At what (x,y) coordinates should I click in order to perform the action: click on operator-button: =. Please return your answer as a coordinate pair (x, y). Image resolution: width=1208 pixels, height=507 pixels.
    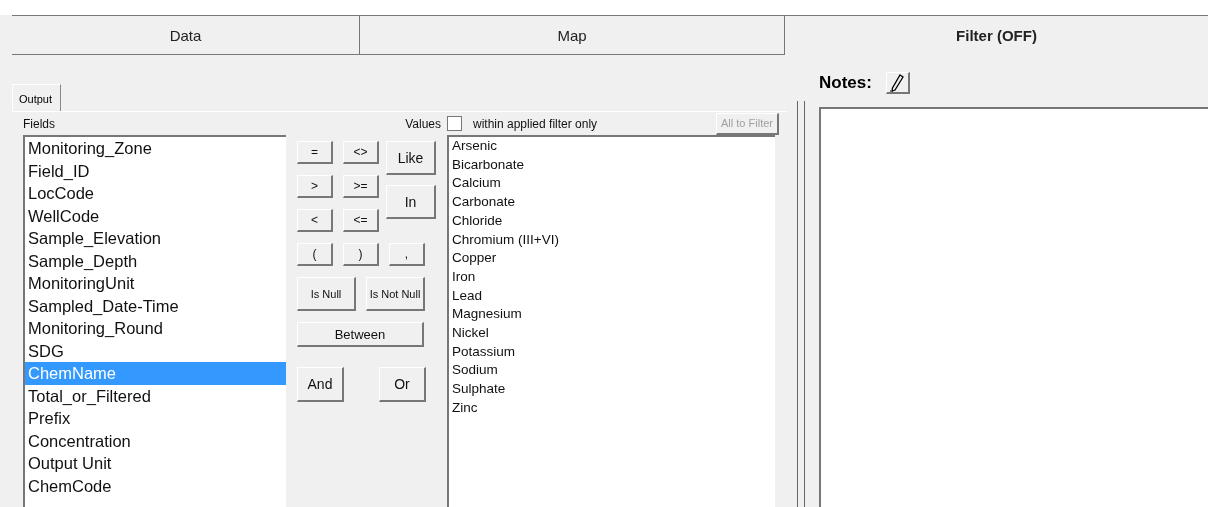
    Looking at the image, I should click on (315, 152).